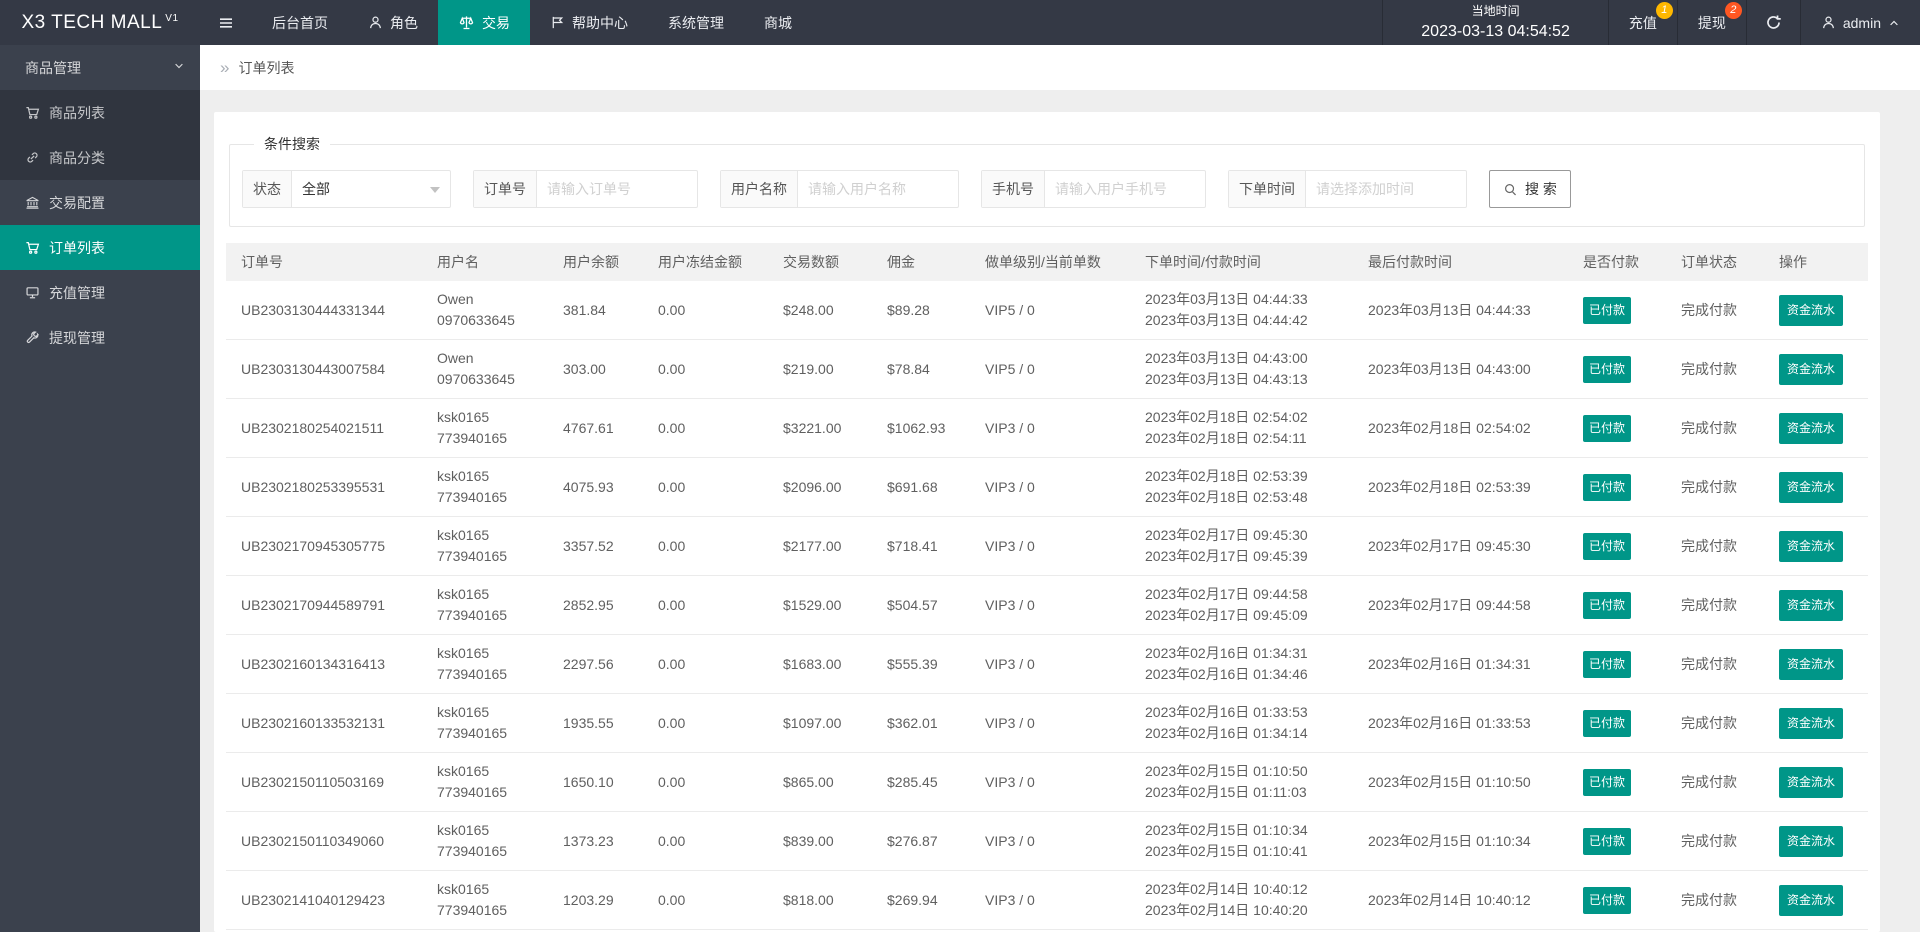 The height and width of the screenshot is (932, 1920). Describe the element at coordinates (1859, 22) in the screenshot. I see `user-menu: admin` at that location.